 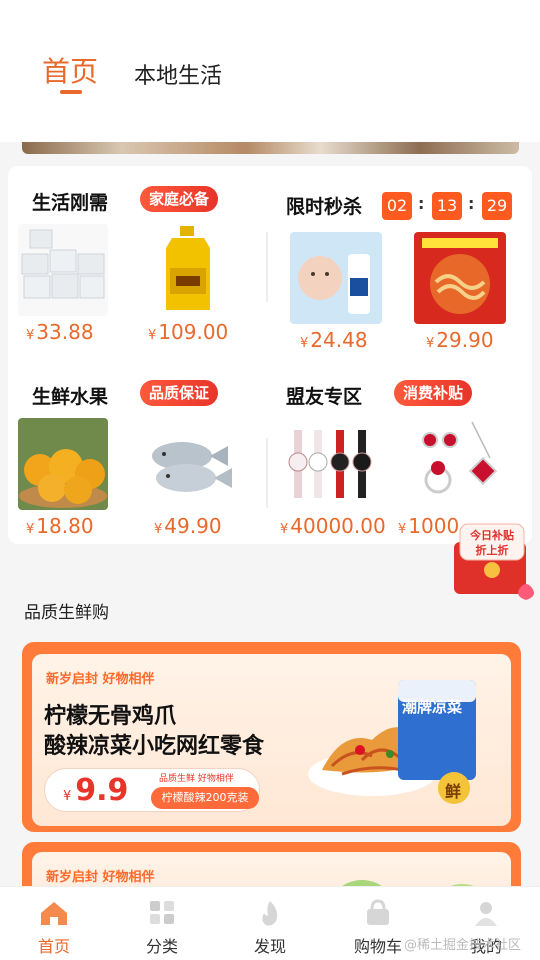 I want to click on price-flash-2: ¥29.90, so click(x=460, y=340).